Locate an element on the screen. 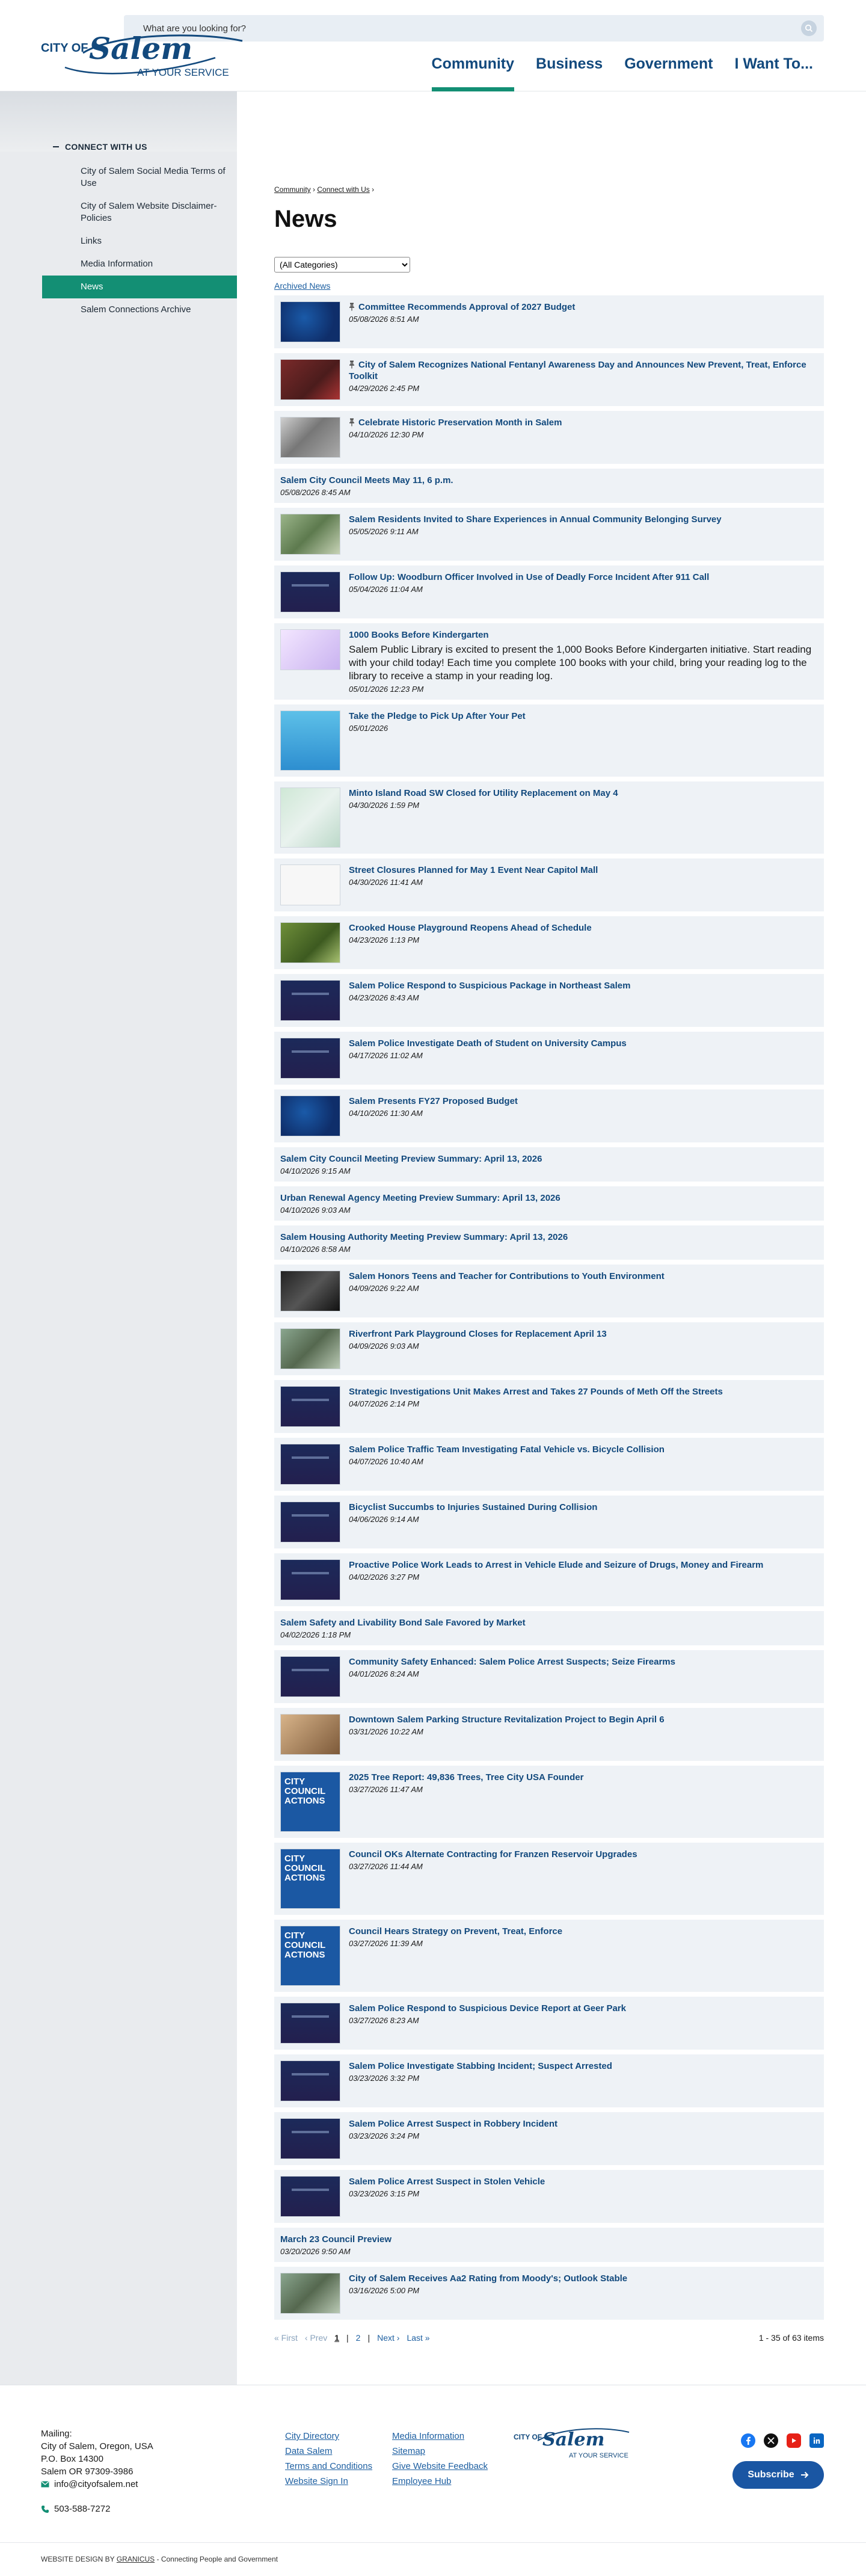 The height and width of the screenshot is (2576, 866). category-select: (All Categories) is located at coordinates (342, 265).